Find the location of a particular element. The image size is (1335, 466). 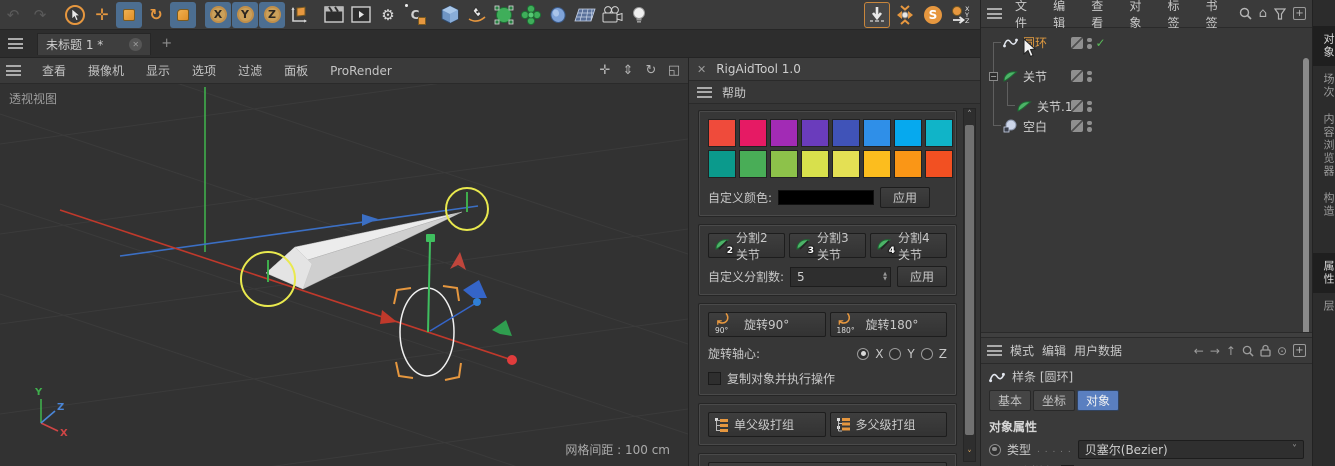

vp-menu-display: 显示 is located at coordinates (158, 70).